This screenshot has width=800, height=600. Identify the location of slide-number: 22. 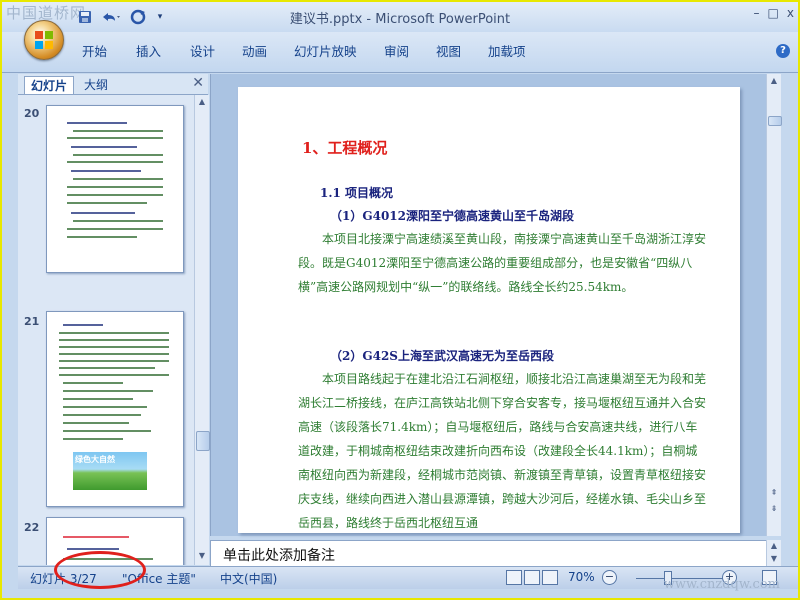
(32, 527).